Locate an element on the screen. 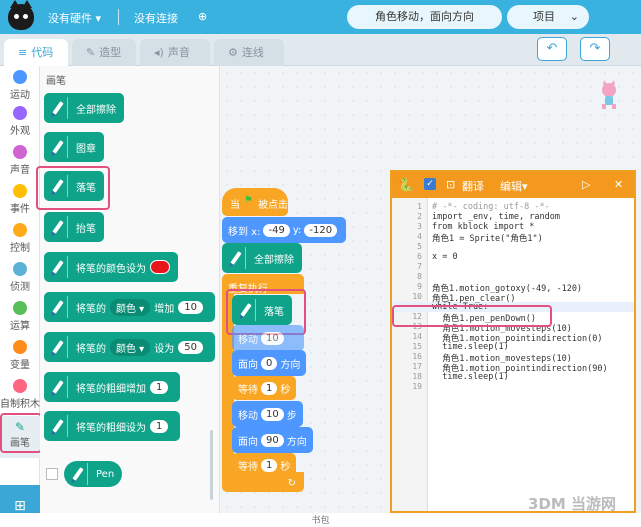 The height and width of the screenshot is (527, 641). line-number: 9 is located at coordinates (419, 286).